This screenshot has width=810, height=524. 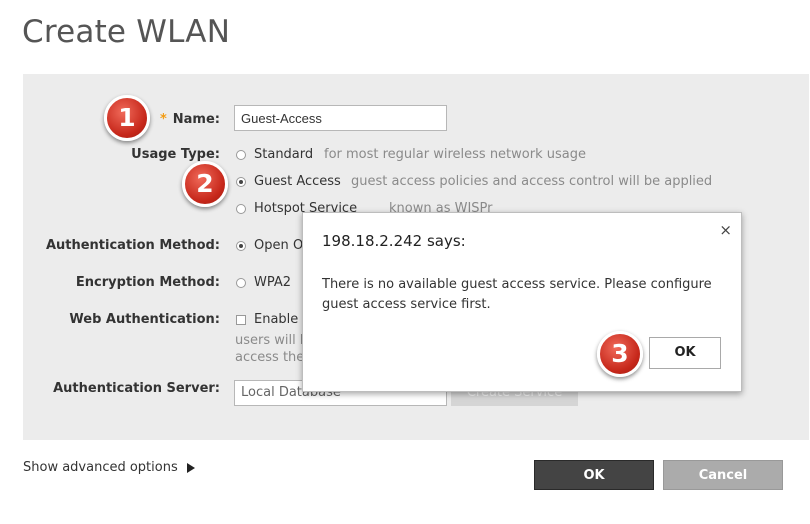 What do you see at coordinates (241, 283) in the screenshot?
I see `encryption-wpa2-radio` at bounding box center [241, 283].